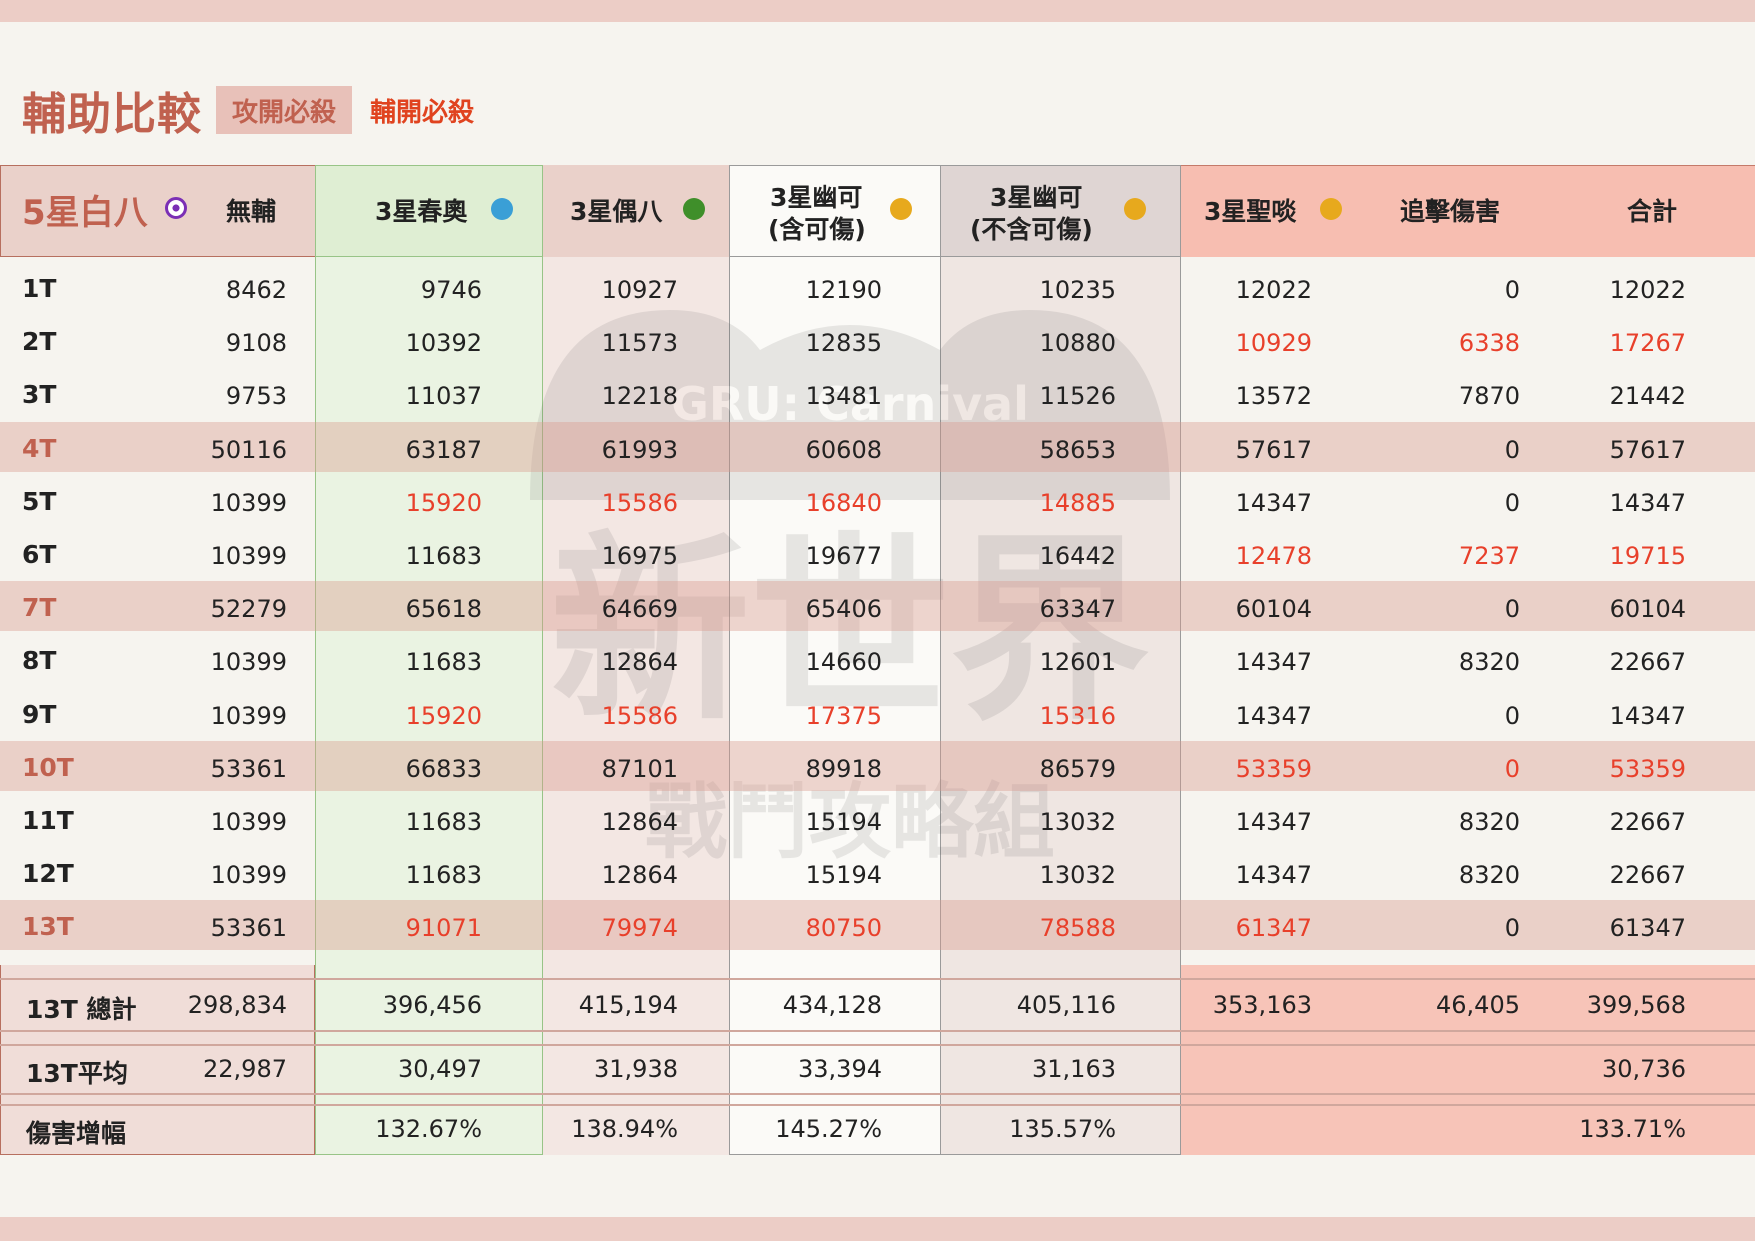 This screenshot has height=1241, width=1755. What do you see at coordinates (1489, 343) in the screenshot?
I see `damage-cell: 6338` at bounding box center [1489, 343].